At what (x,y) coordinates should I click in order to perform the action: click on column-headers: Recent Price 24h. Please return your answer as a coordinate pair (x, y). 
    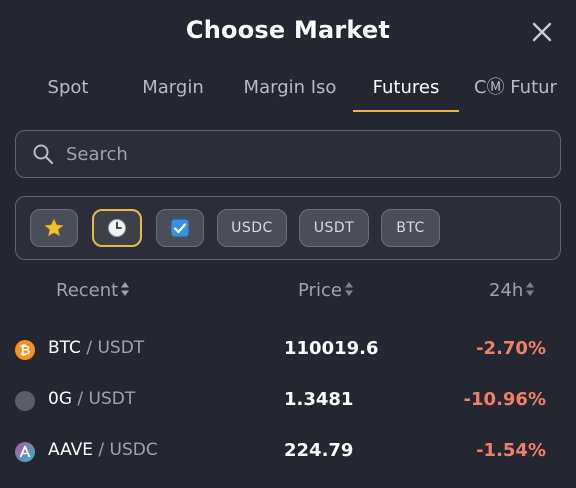
    Looking at the image, I should click on (288, 295).